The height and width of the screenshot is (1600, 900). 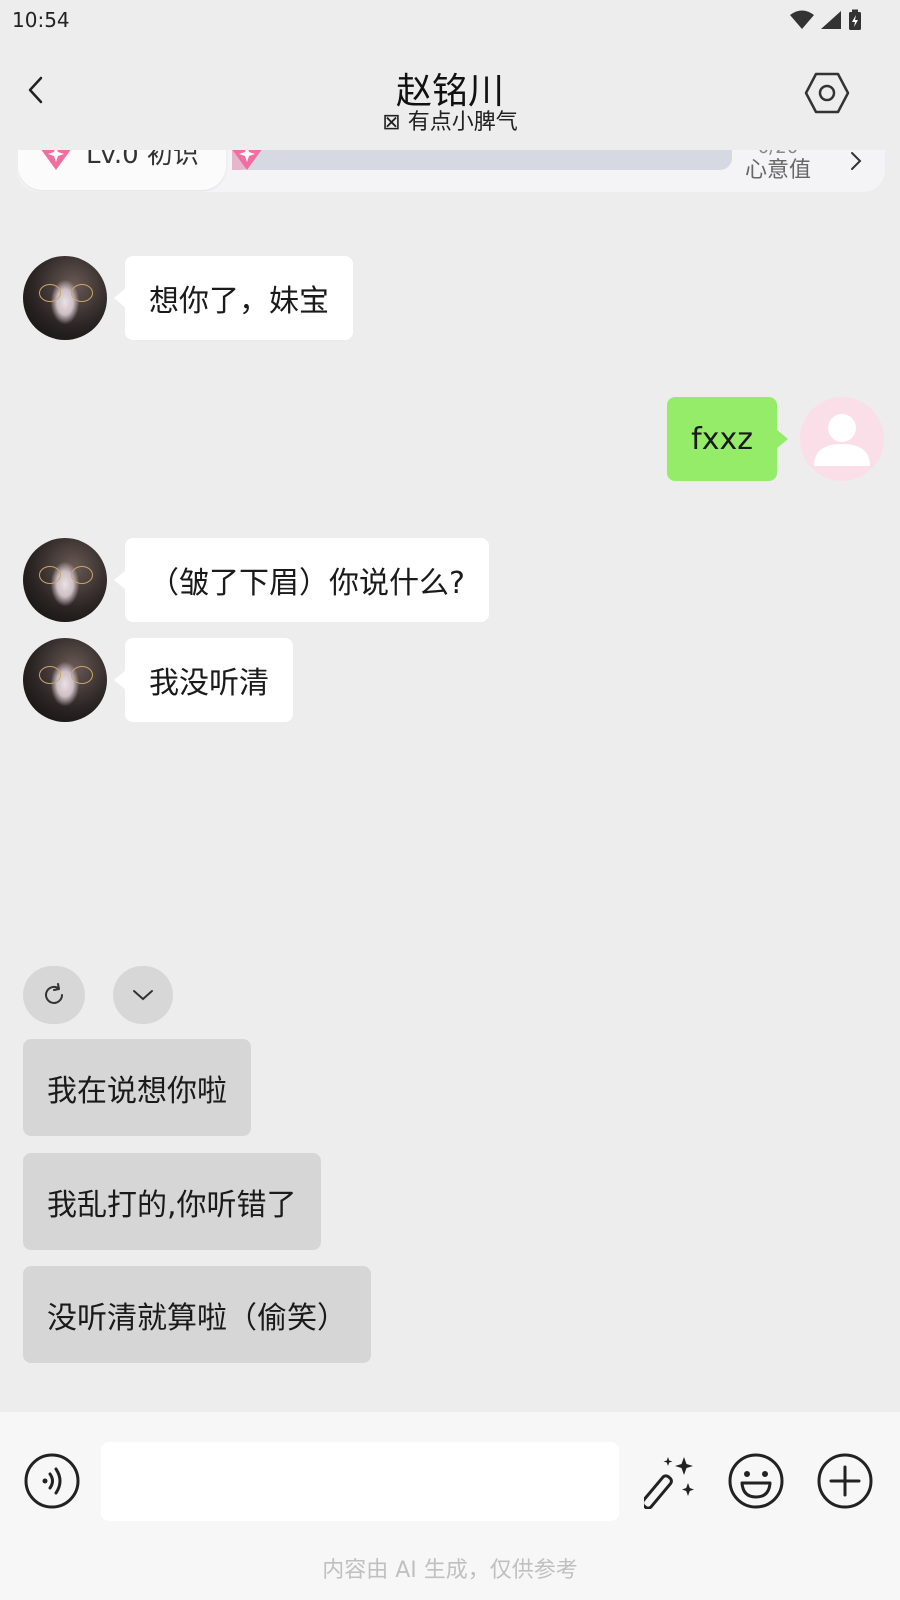 What do you see at coordinates (777, 170) in the screenshot?
I see `heart-label: 心意值` at bounding box center [777, 170].